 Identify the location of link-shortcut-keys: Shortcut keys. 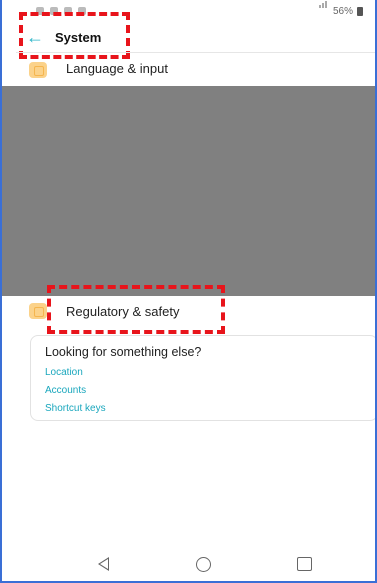
(75, 408).